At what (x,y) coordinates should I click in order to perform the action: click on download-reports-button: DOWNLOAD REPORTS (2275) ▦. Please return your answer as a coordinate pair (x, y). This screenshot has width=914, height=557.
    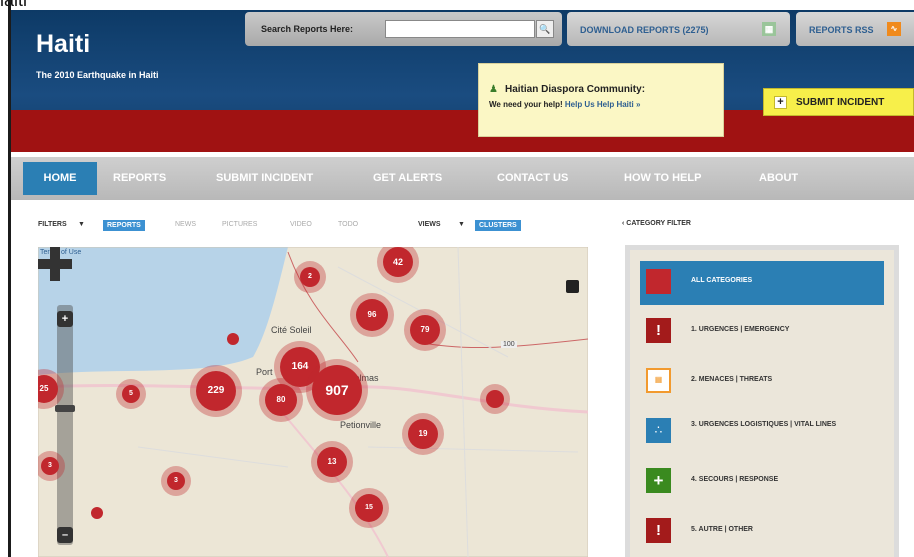
    Looking at the image, I should click on (678, 29).